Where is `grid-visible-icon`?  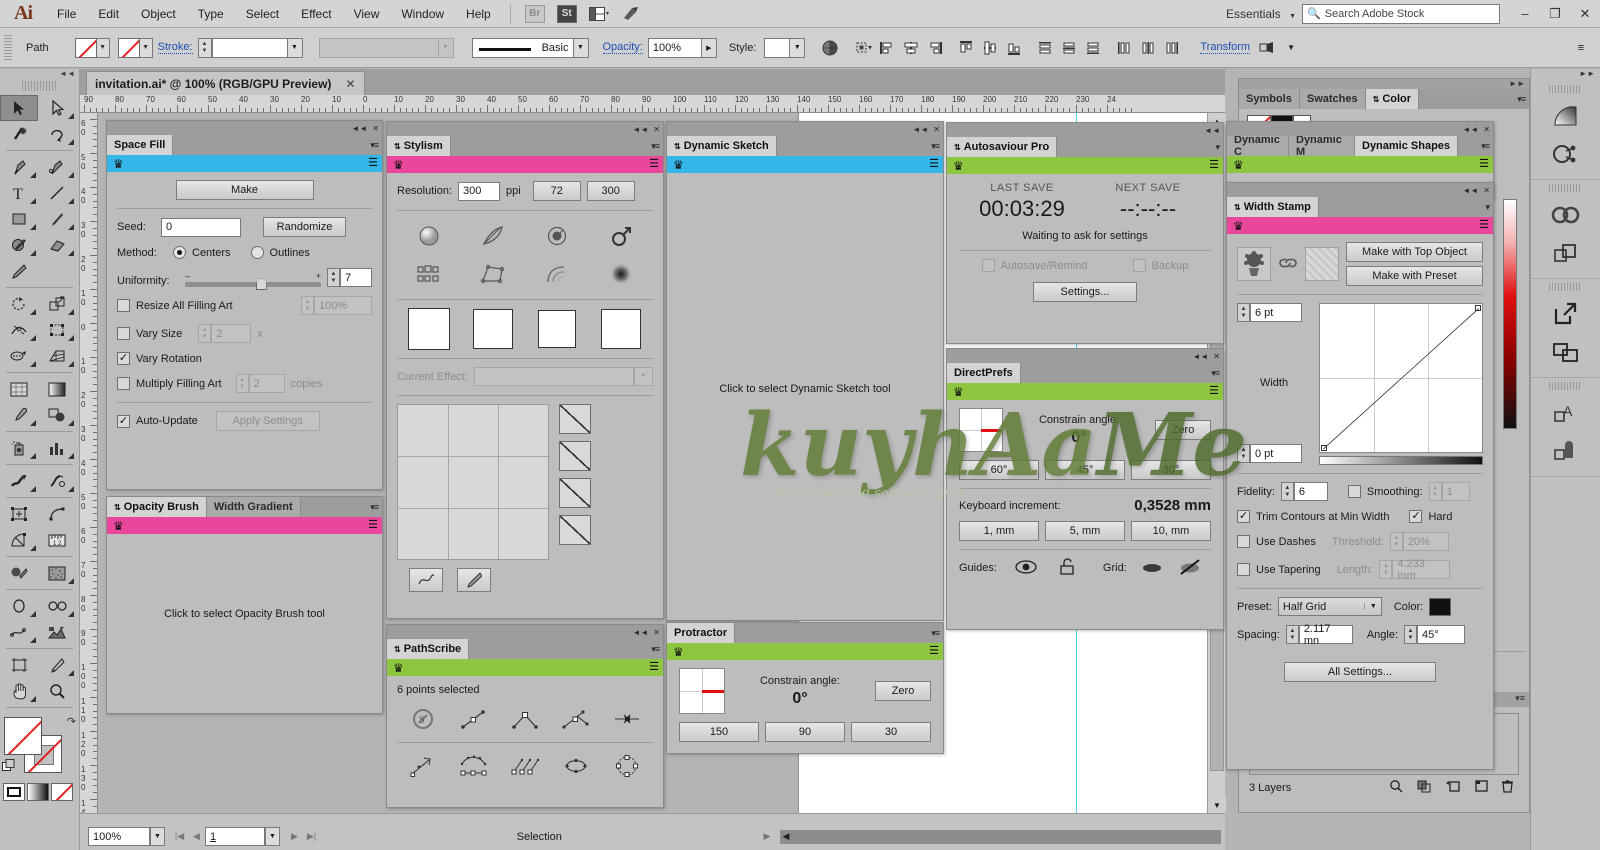 grid-visible-icon is located at coordinates (1152, 568).